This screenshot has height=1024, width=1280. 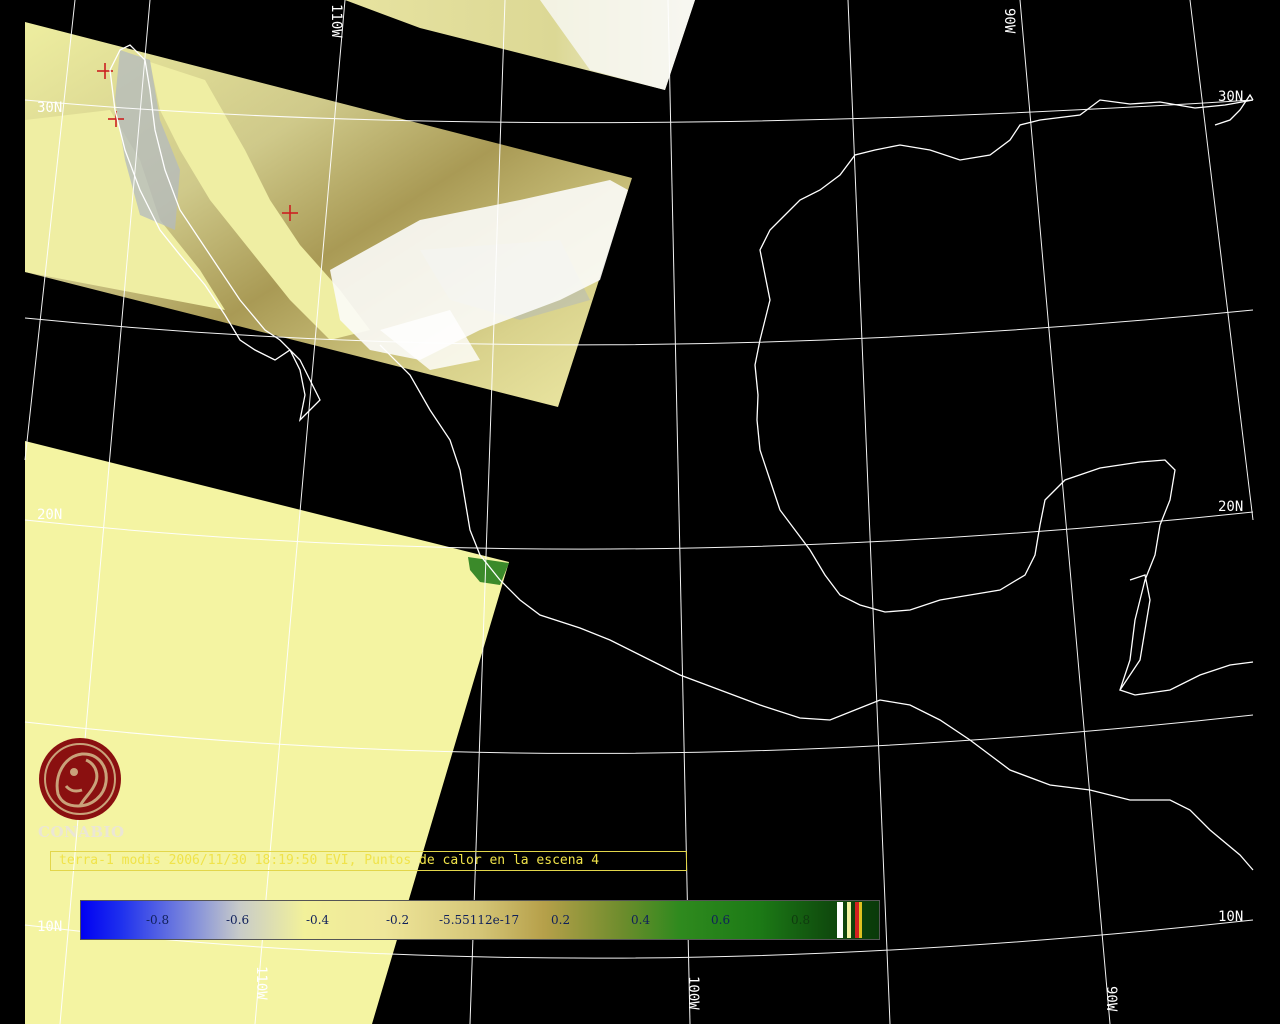 What do you see at coordinates (1231, 917) in the screenshot?
I see `label-lat-10n-right: 10N` at bounding box center [1231, 917].